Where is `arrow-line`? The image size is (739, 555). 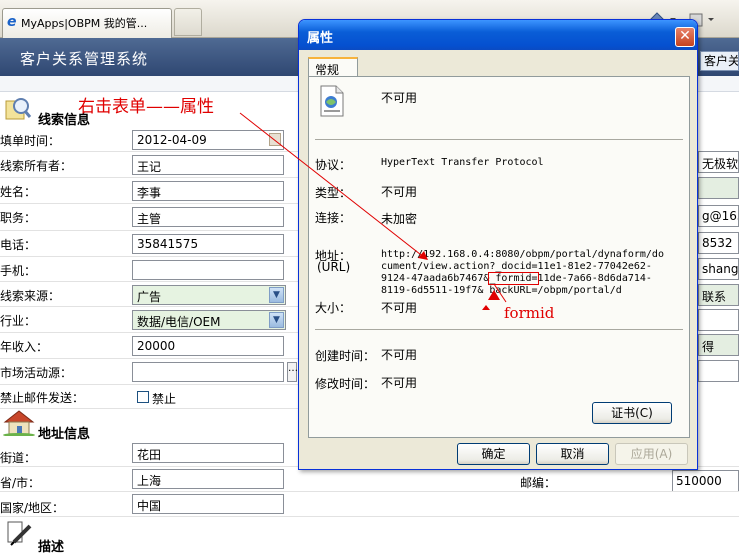 arrow-line is located at coordinates (332, 185).